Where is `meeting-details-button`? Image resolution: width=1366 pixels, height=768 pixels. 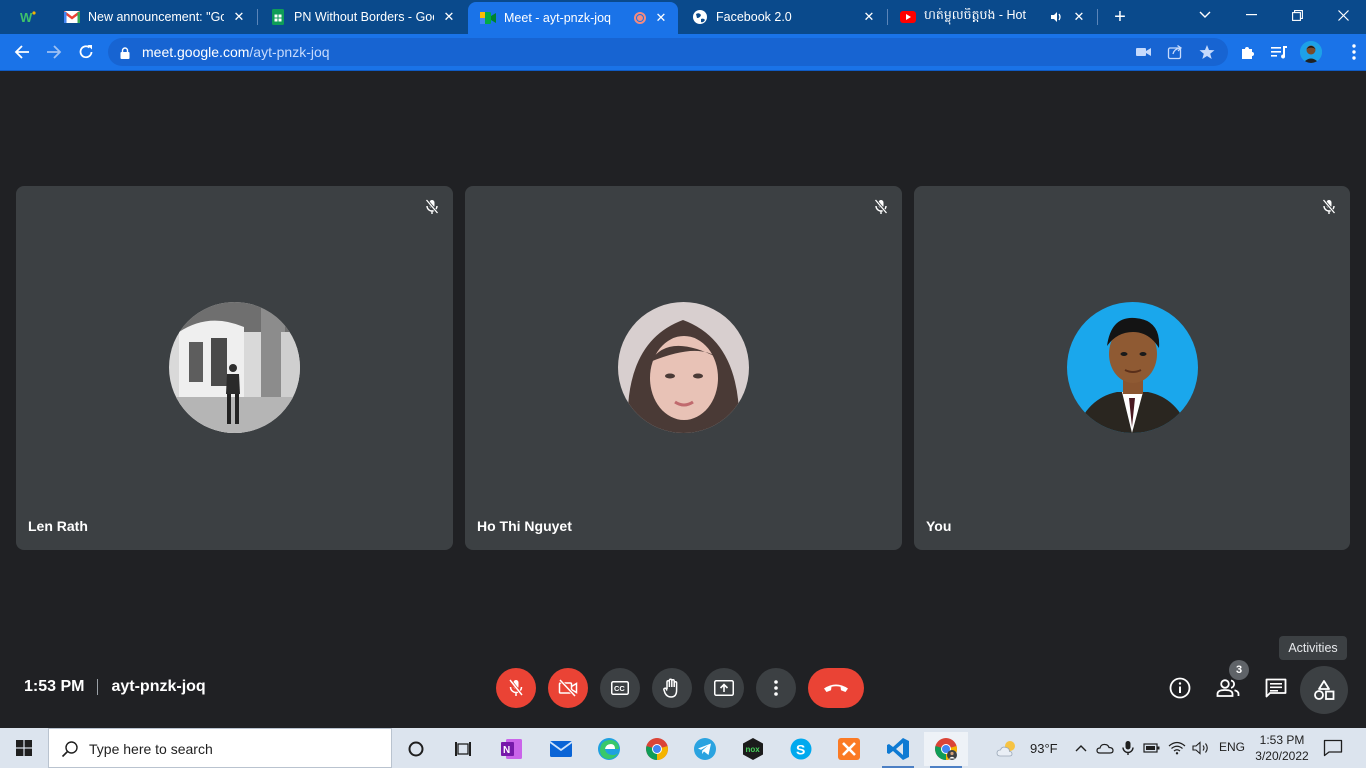
meeting-details-button is located at coordinates (1180, 688).